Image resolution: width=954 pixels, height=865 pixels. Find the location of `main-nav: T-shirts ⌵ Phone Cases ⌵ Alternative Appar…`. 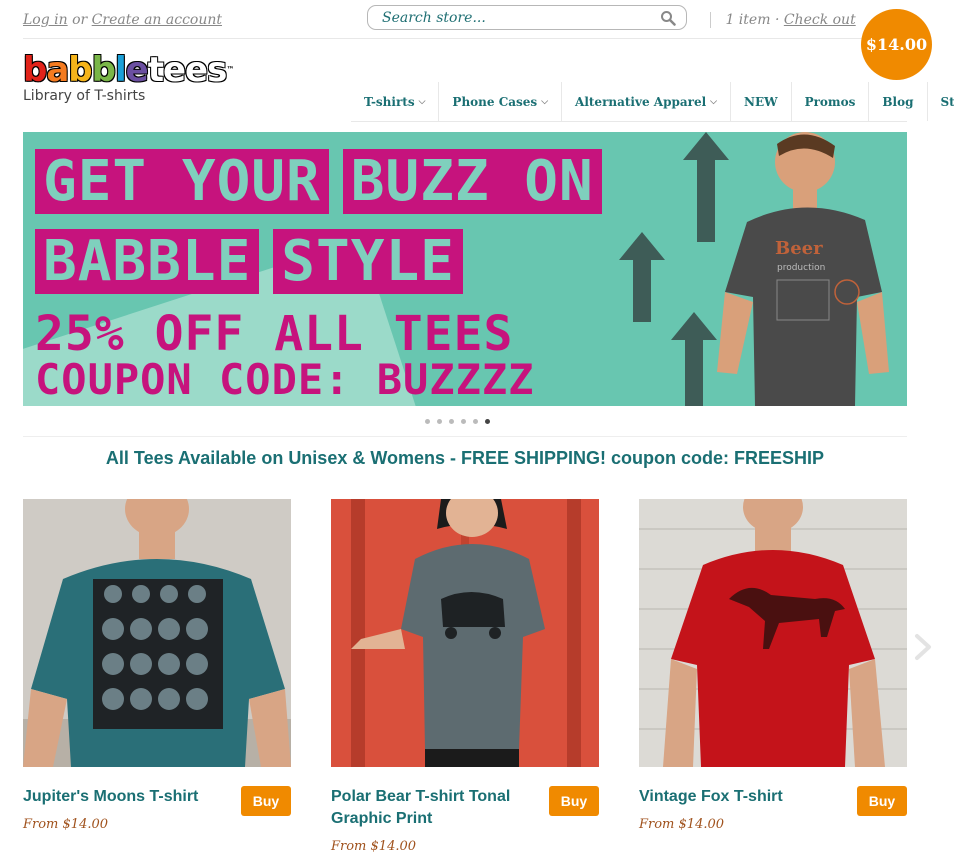

main-nav: T-shirts ⌵ Phone Cases ⌵ Alternative Appar… is located at coordinates (652, 102).